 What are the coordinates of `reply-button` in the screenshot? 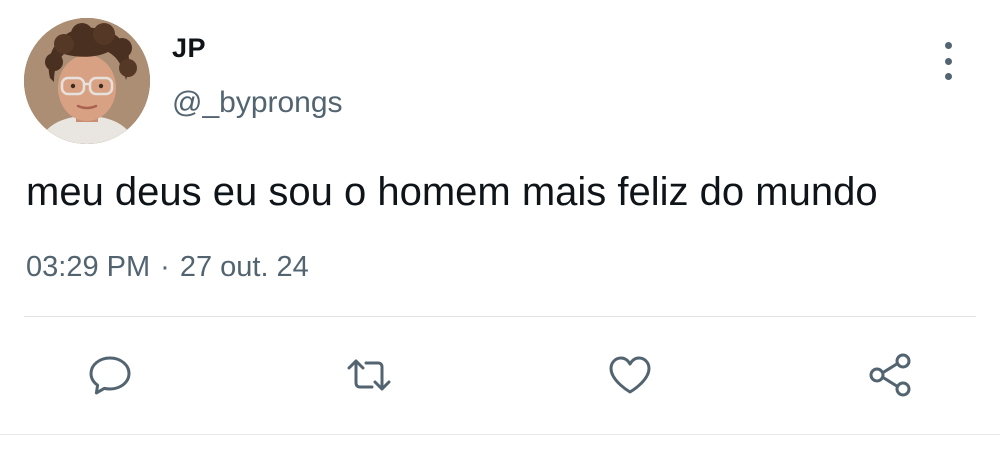 It's located at (110, 375).